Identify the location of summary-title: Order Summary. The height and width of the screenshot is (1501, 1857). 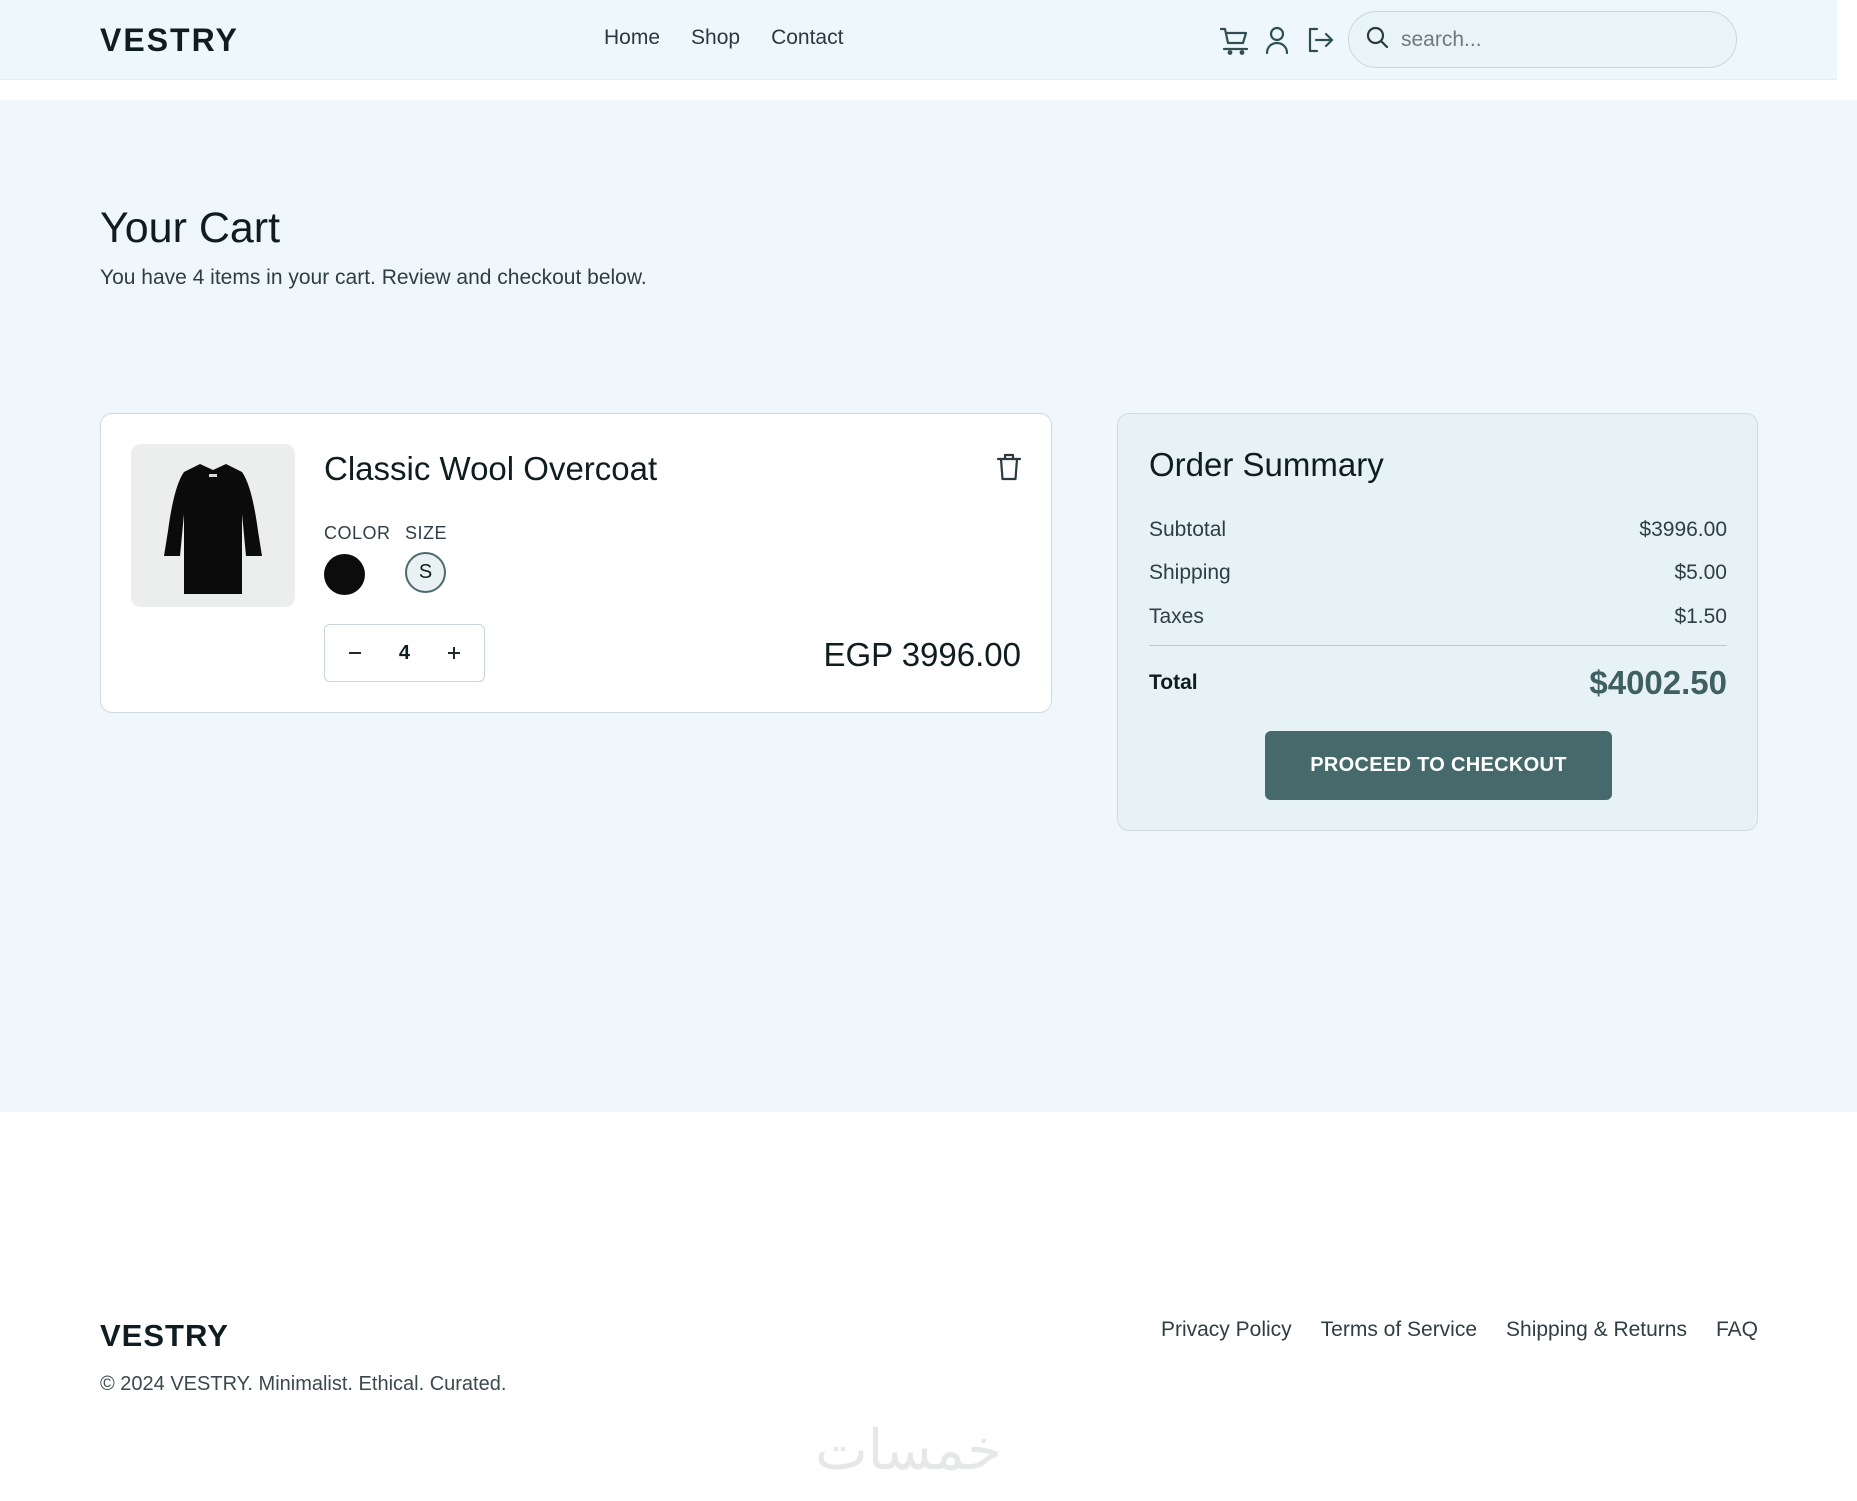
(1266, 464).